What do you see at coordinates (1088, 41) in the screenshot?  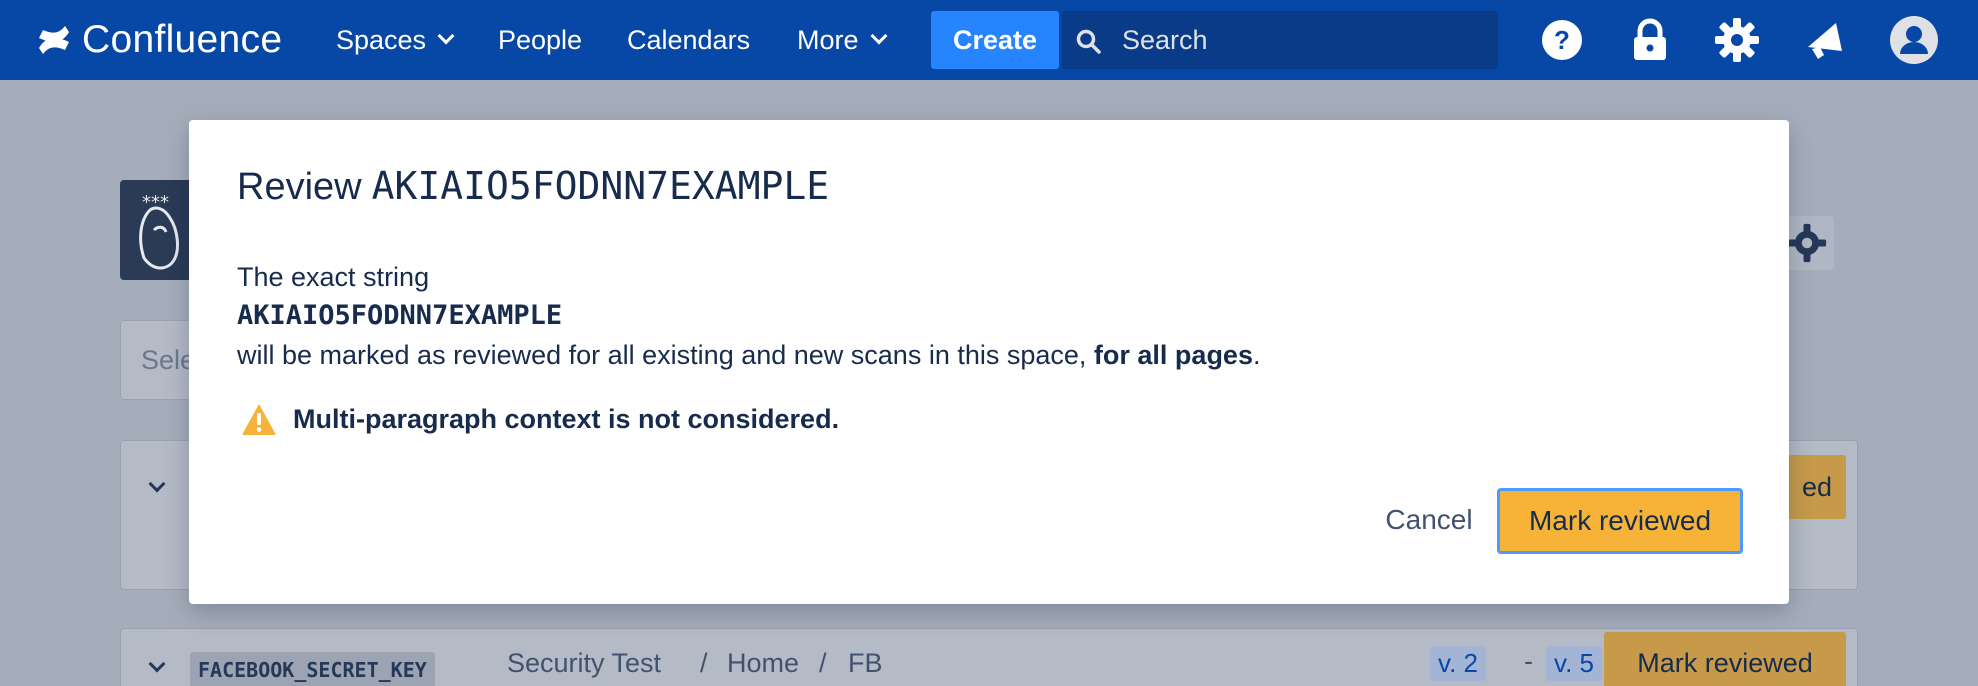 I see `search-icon` at bounding box center [1088, 41].